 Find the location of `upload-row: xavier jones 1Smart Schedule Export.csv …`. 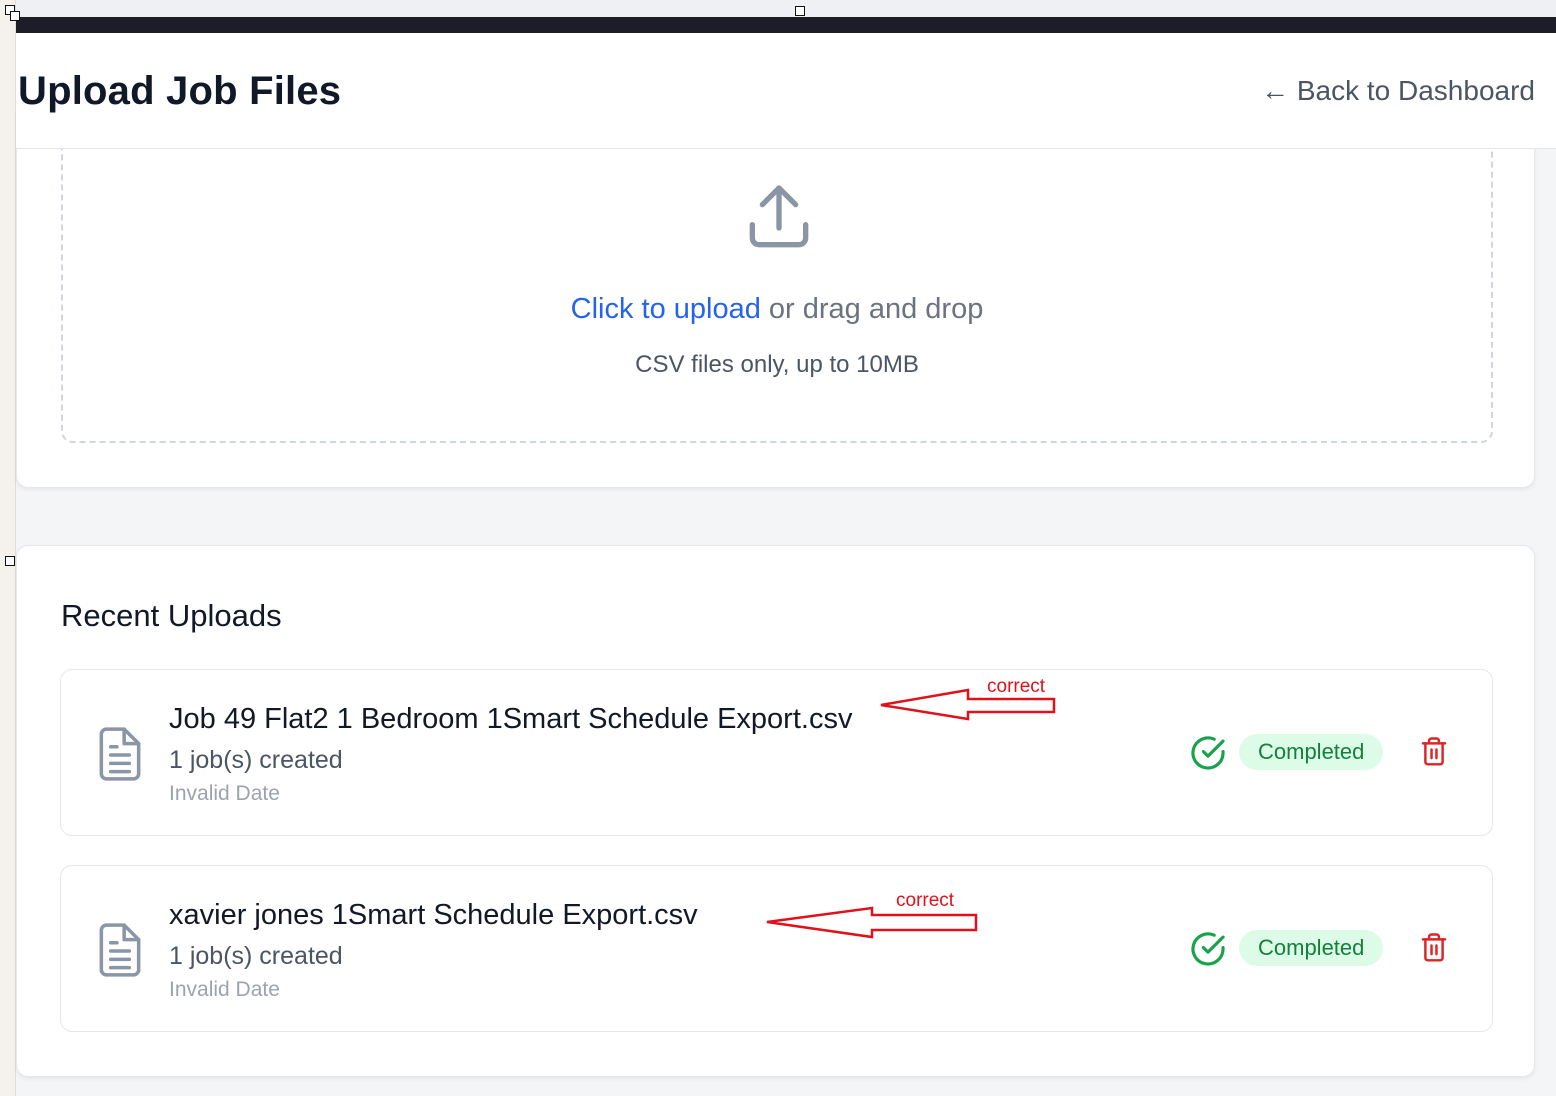

upload-row: xavier jones 1Smart Schedule Export.csv … is located at coordinates (776, 948).